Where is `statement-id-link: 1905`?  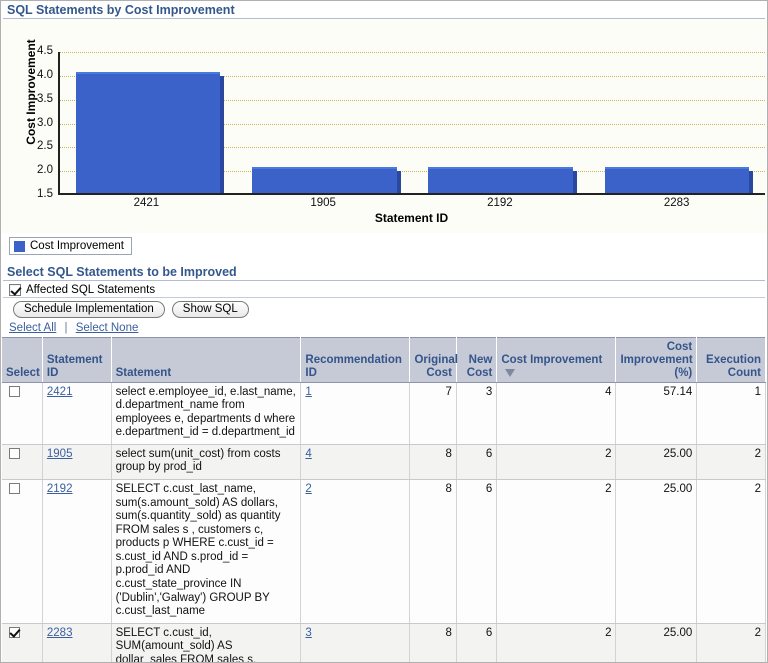 statement-id-link: 1905 is located at coordinates (60, 454).